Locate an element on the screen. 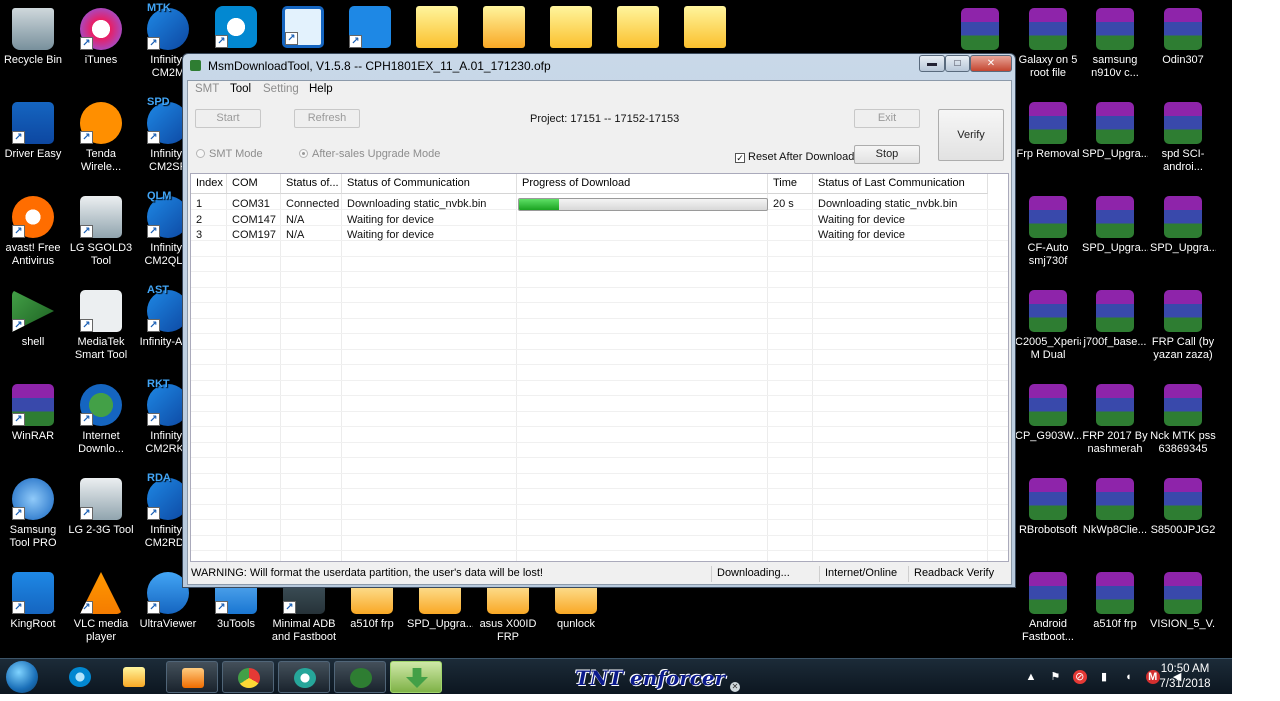 The image size is (1280, 701). taskbar-chrome is located at coordinates (248, 677).